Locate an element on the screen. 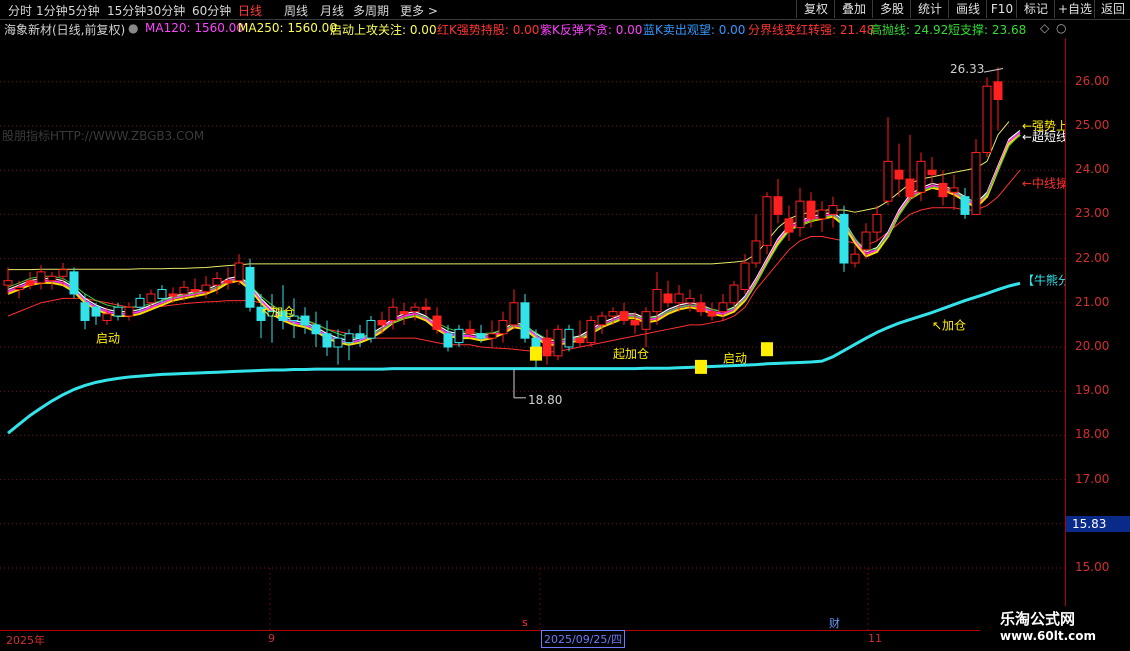 The width and height of the screenshot is (1130, 651). toolbar-button-7: +自选 is located at coordinates (1074, 9).